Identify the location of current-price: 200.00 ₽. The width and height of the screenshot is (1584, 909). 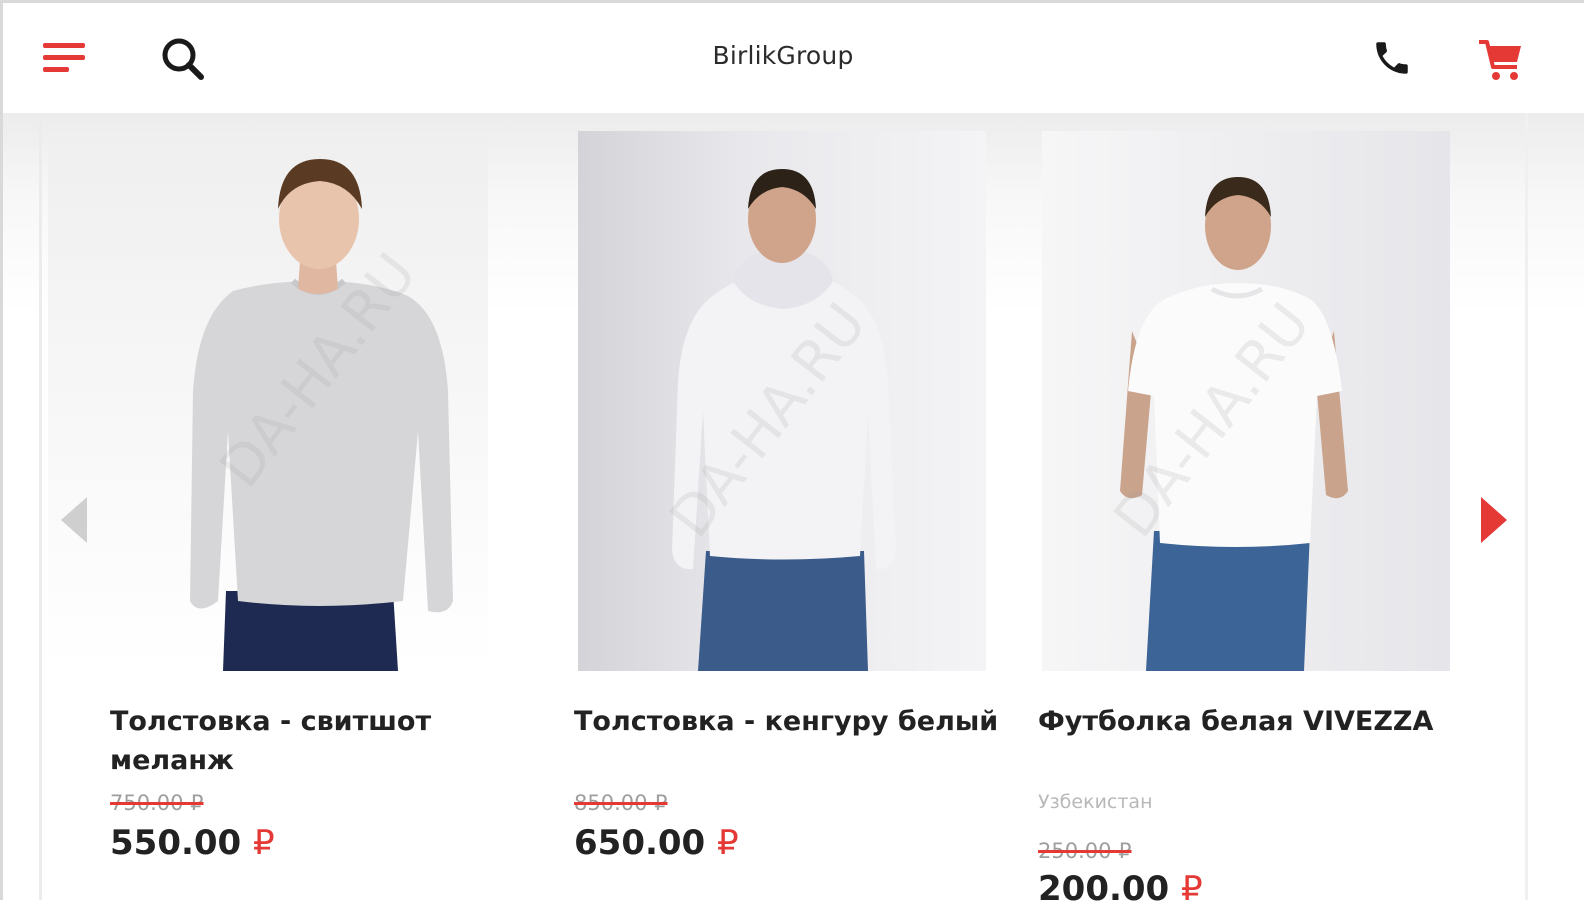
(1120, 889).